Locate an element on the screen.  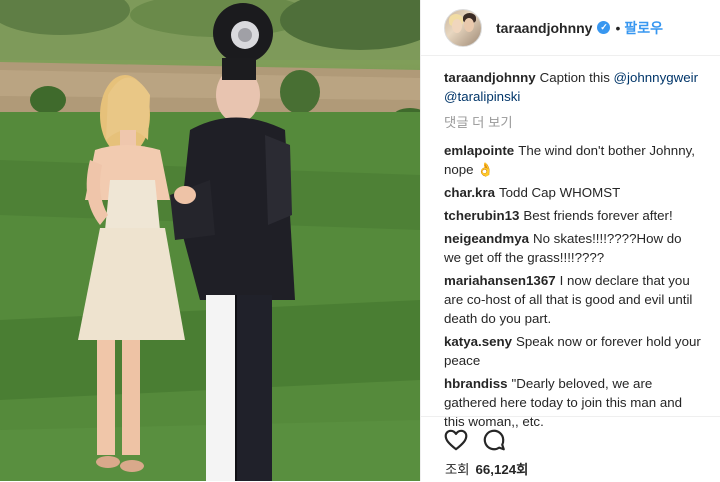
comment-item: tcherubin13 Best friends forever after! is located at coordinates (572, 215).